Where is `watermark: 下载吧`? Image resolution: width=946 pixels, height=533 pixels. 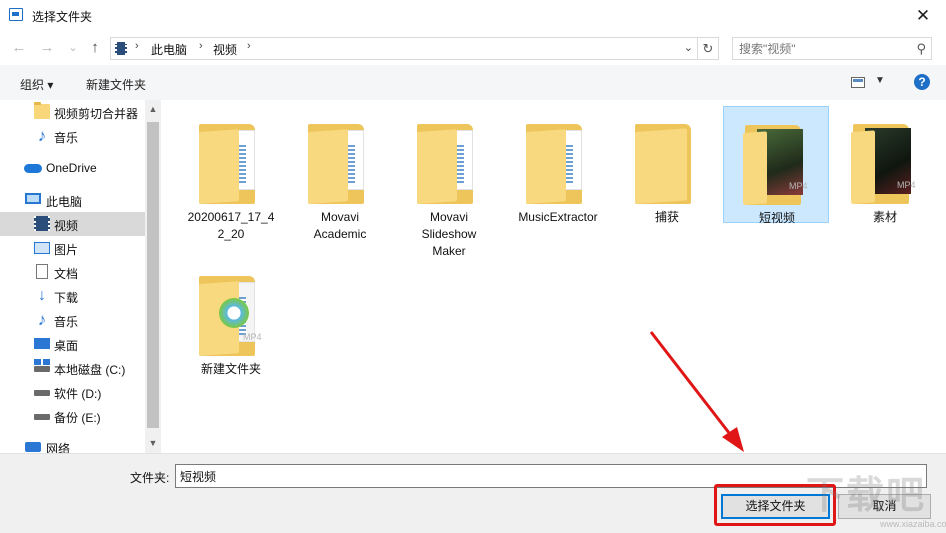
watermark: 下载吧 is located at coordinates (866, 496).